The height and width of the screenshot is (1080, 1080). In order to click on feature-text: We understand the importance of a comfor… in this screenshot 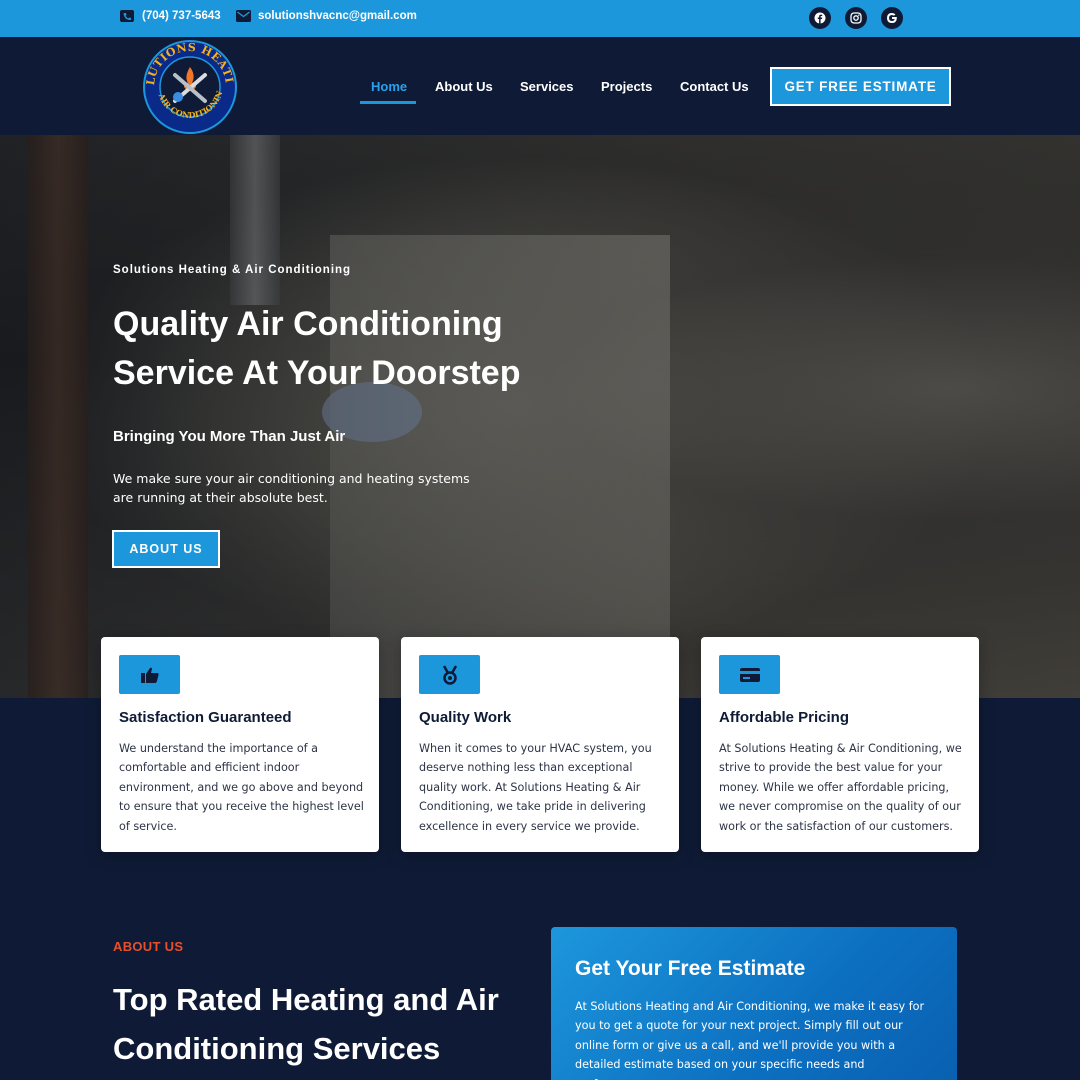, I will do `click(241, 787)`.